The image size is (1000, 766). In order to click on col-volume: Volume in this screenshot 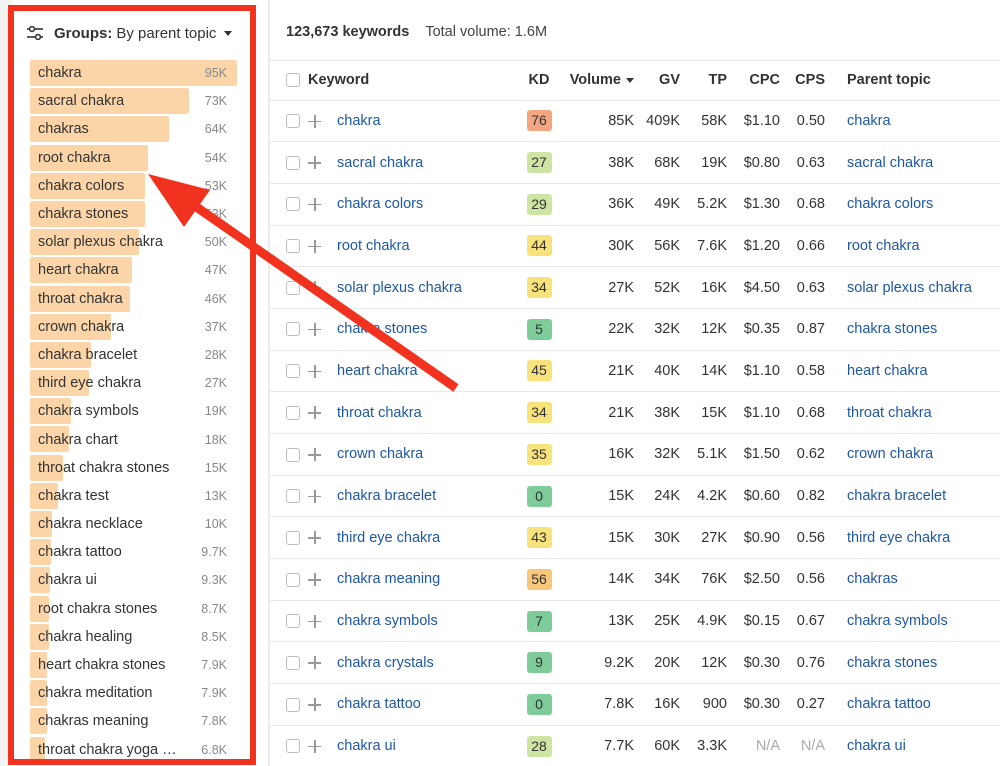, I will do `click(602, 81)`.